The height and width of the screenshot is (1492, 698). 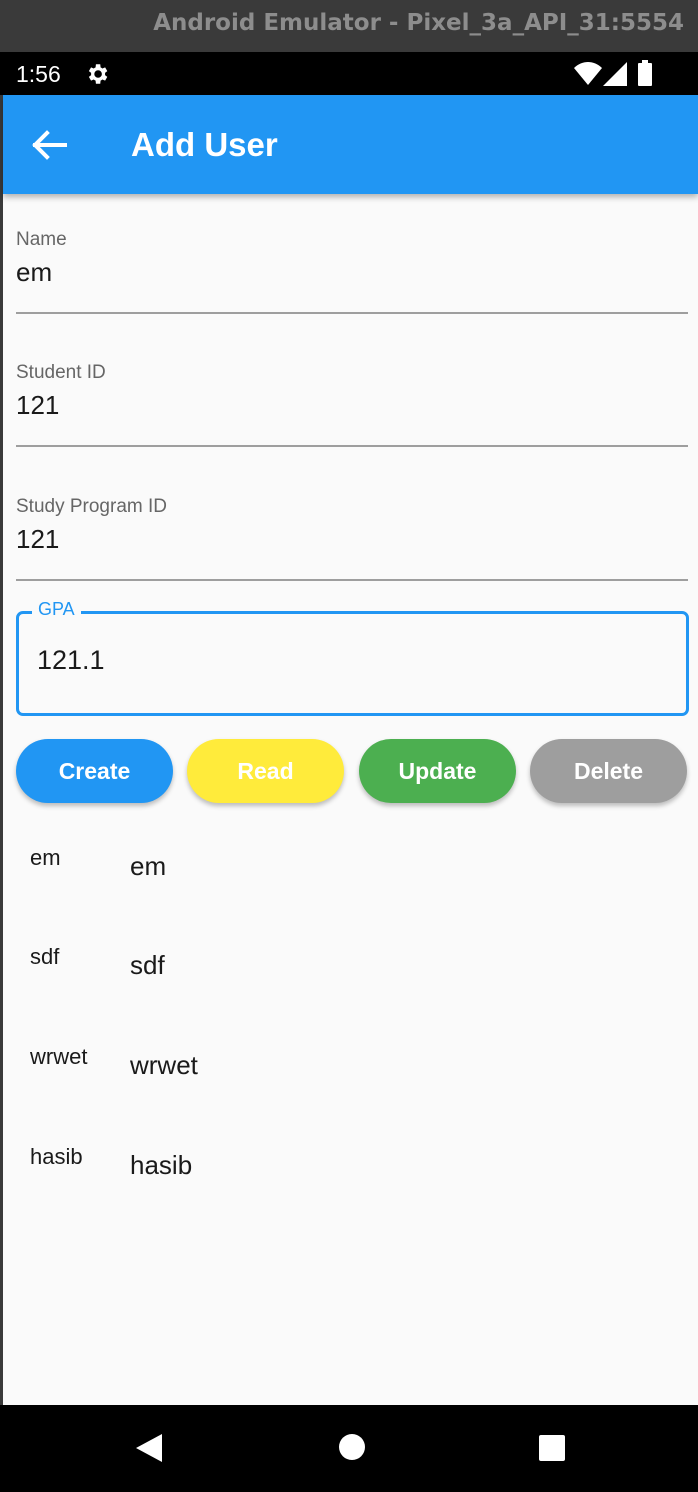 What do you see at coordinates (352, 580) in the screenshot?
I see `study-program-id-underline` at bounding box center [352, 580].